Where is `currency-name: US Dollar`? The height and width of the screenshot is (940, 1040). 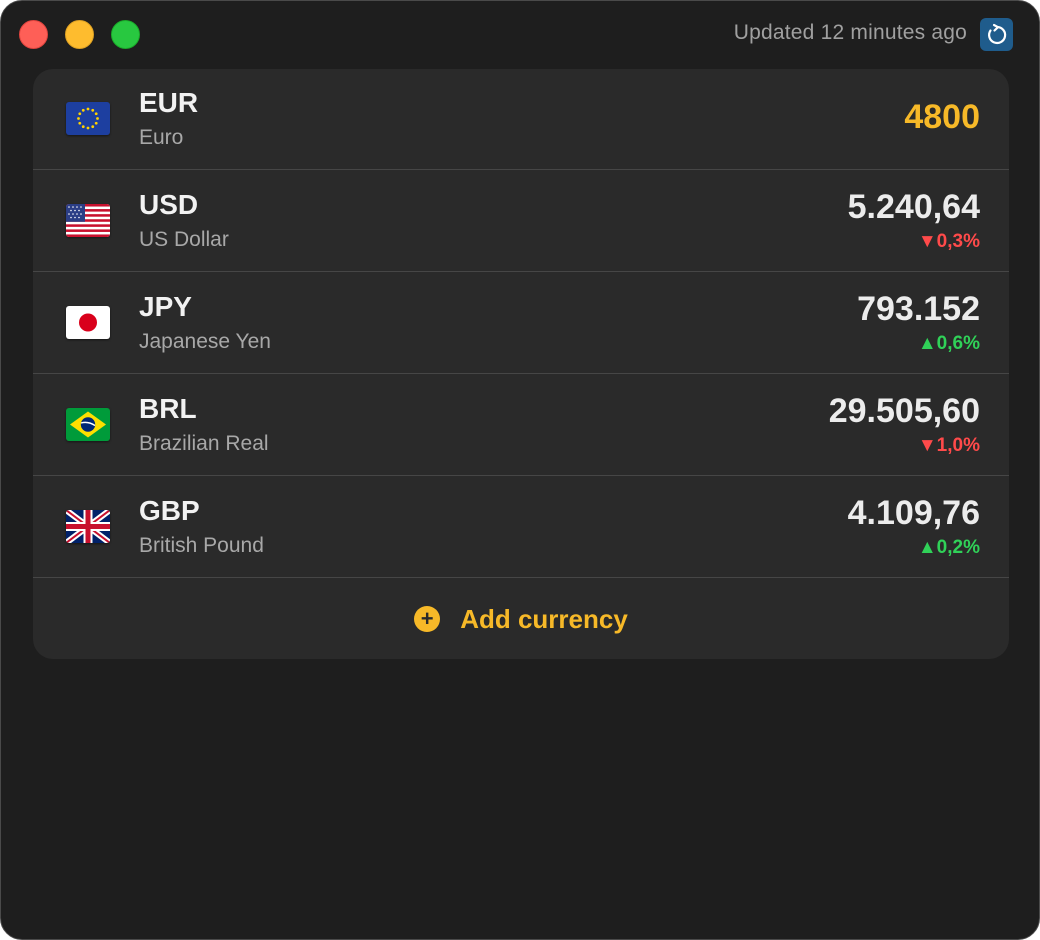 currency-name: US Dollar is located at coordinates (184, 239).